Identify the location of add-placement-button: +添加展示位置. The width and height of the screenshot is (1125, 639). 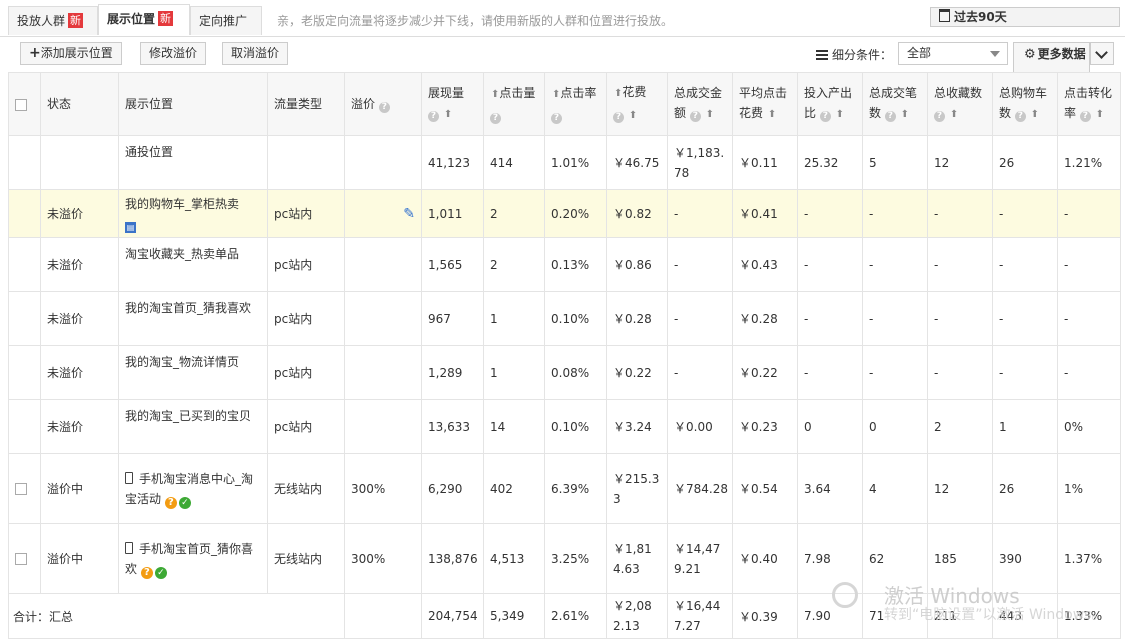
(71, 53).